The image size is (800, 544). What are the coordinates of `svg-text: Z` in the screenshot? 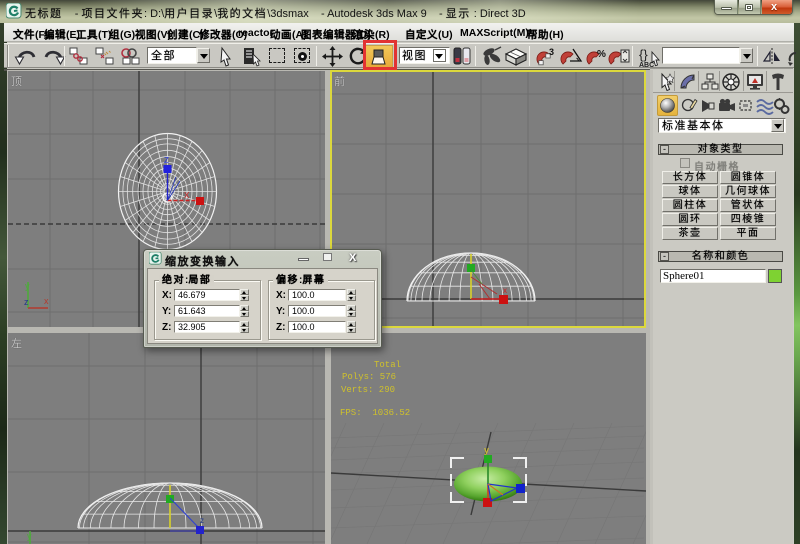 It's located at (166, 160).